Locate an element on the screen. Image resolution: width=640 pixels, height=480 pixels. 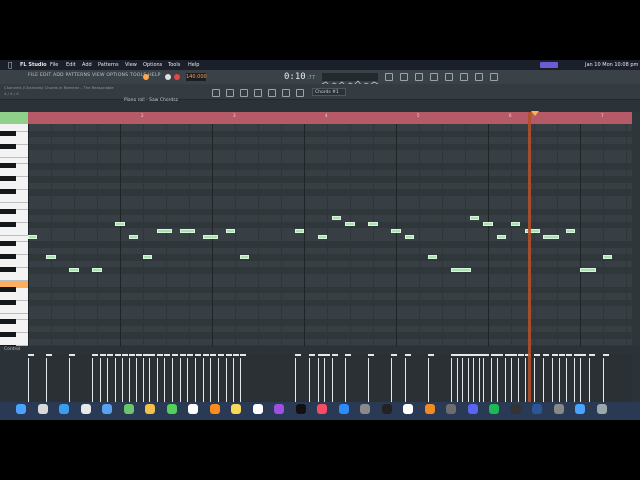
mixer-icon is located at coordinates (389, 77).